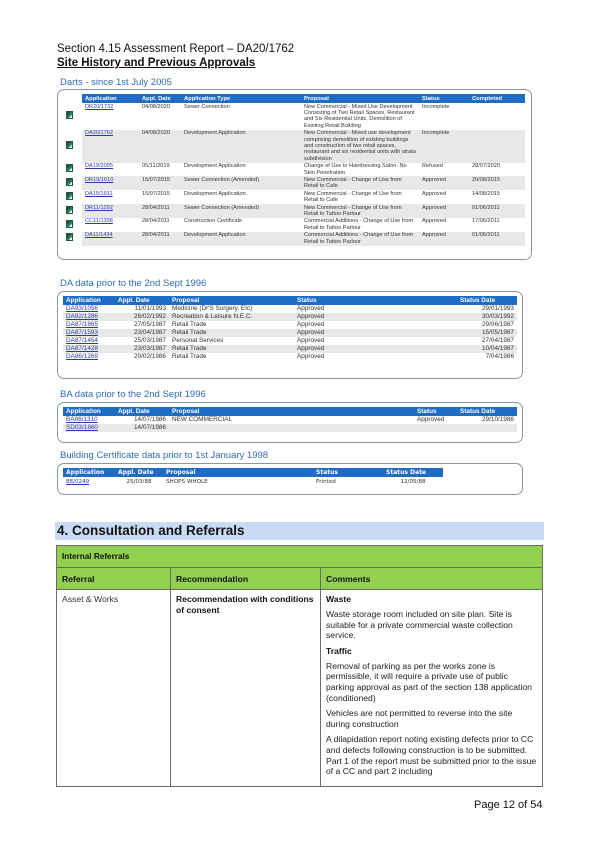  What do you see at coordinates (487, 300) in the screenshot?
I see `column-header: Status Date` at bounding box center [487, 300].